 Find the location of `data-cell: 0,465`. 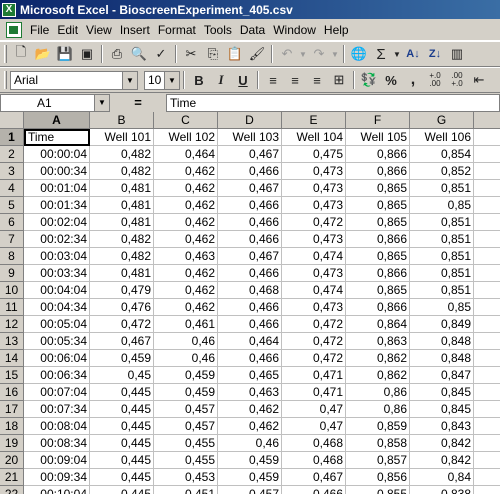

data-cell: 0,465 is located at coordinates (250, 375).